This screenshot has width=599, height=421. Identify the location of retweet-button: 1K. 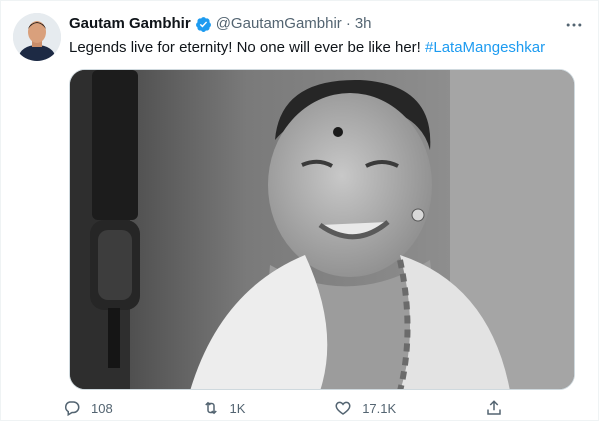
(224, 408).